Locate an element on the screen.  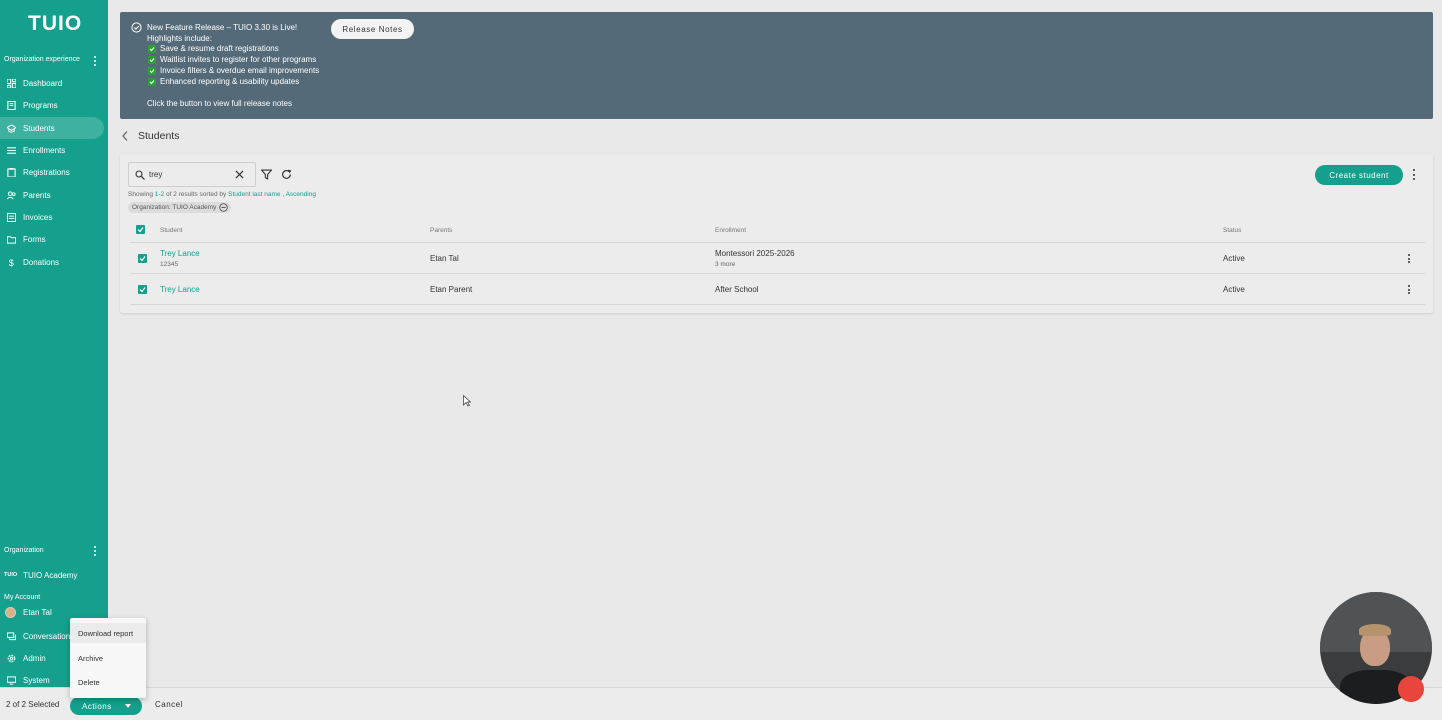
parents-cell: Etan Tal is located at coordinates (444, 258).